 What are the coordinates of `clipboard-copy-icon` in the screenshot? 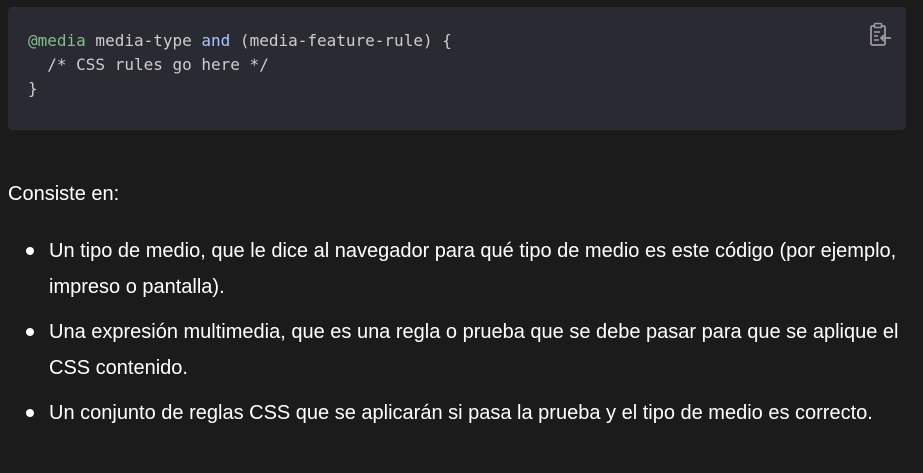 It's located at (880, 34).